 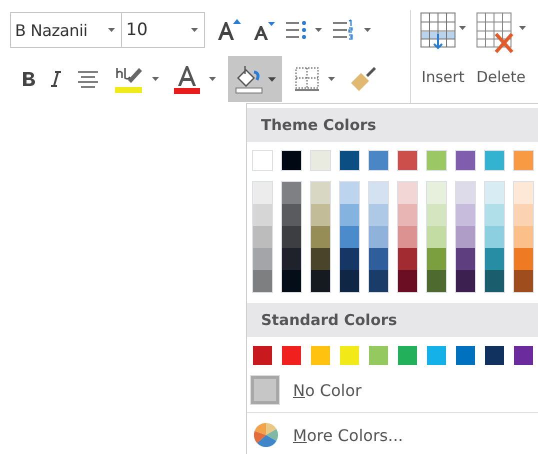 What do you see at coordinates (392, 125) in the screenshot?
I see `section-header: Theme Colors` at bounding box center [392, 125].